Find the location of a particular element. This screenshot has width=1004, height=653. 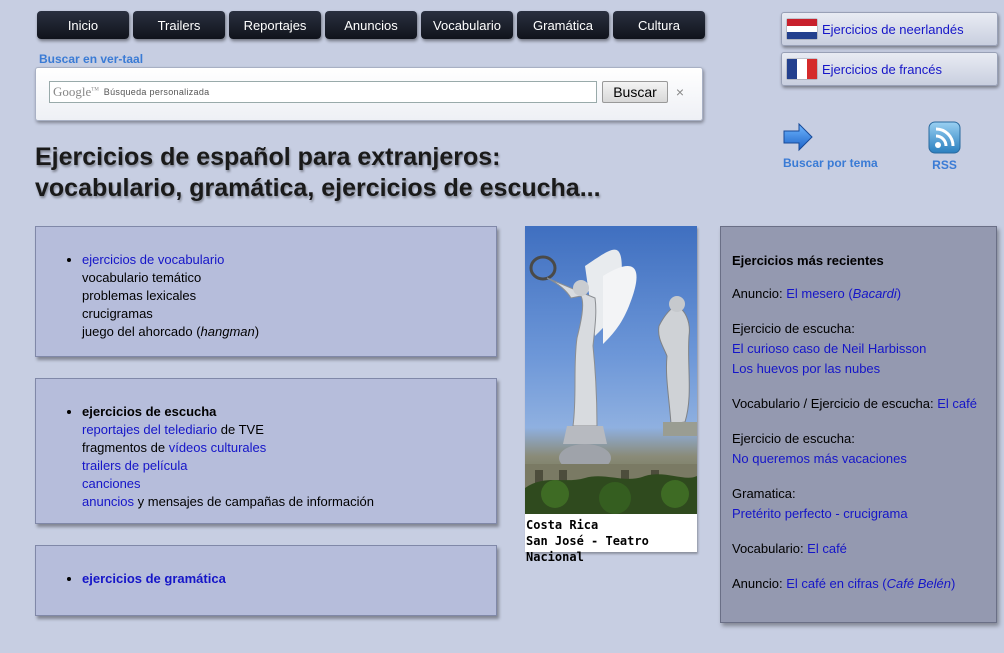

nav-cultura: Cultura is located at coordinates (659, 25).